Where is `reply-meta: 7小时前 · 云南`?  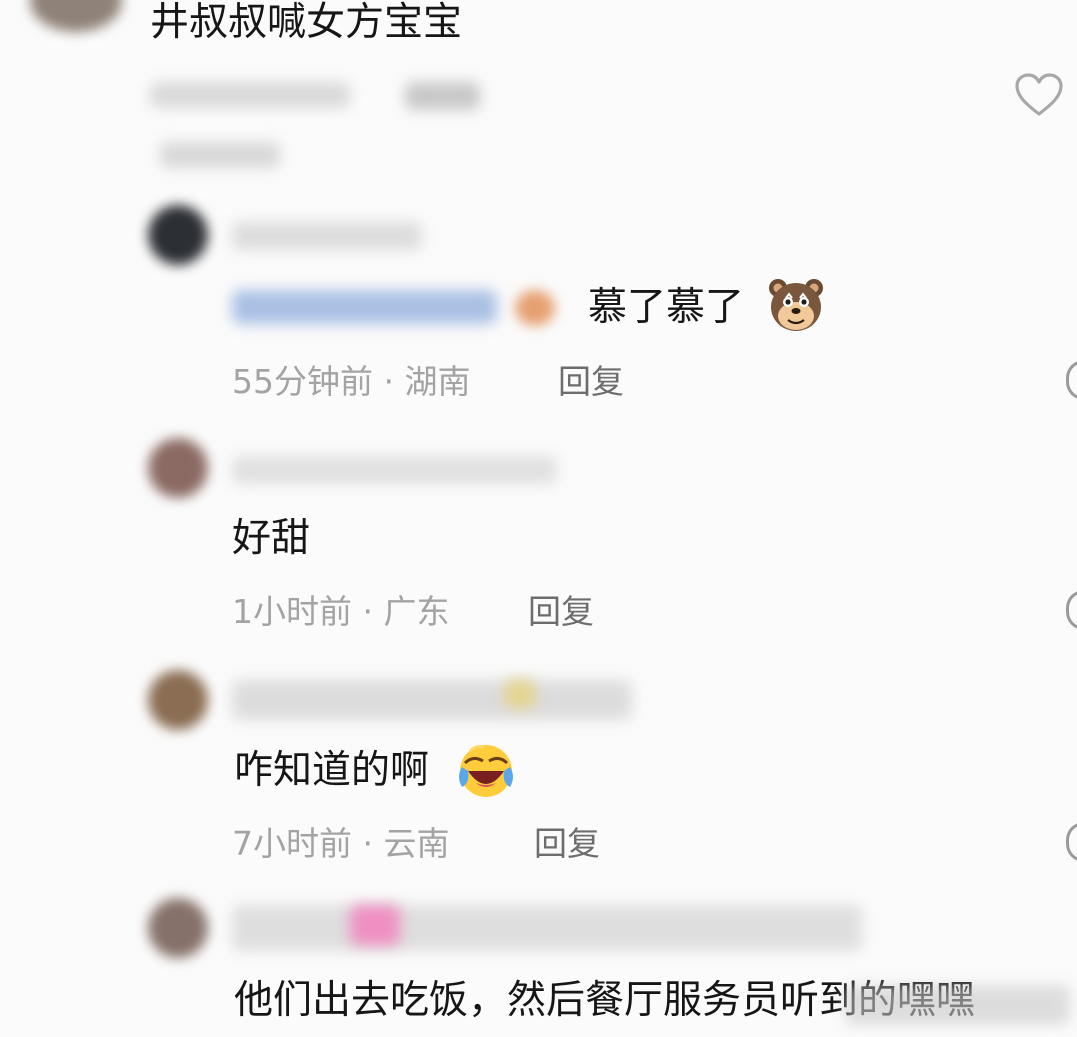
reply-meta: 7小时前 · 云南 is located at coordinates (341, 844).